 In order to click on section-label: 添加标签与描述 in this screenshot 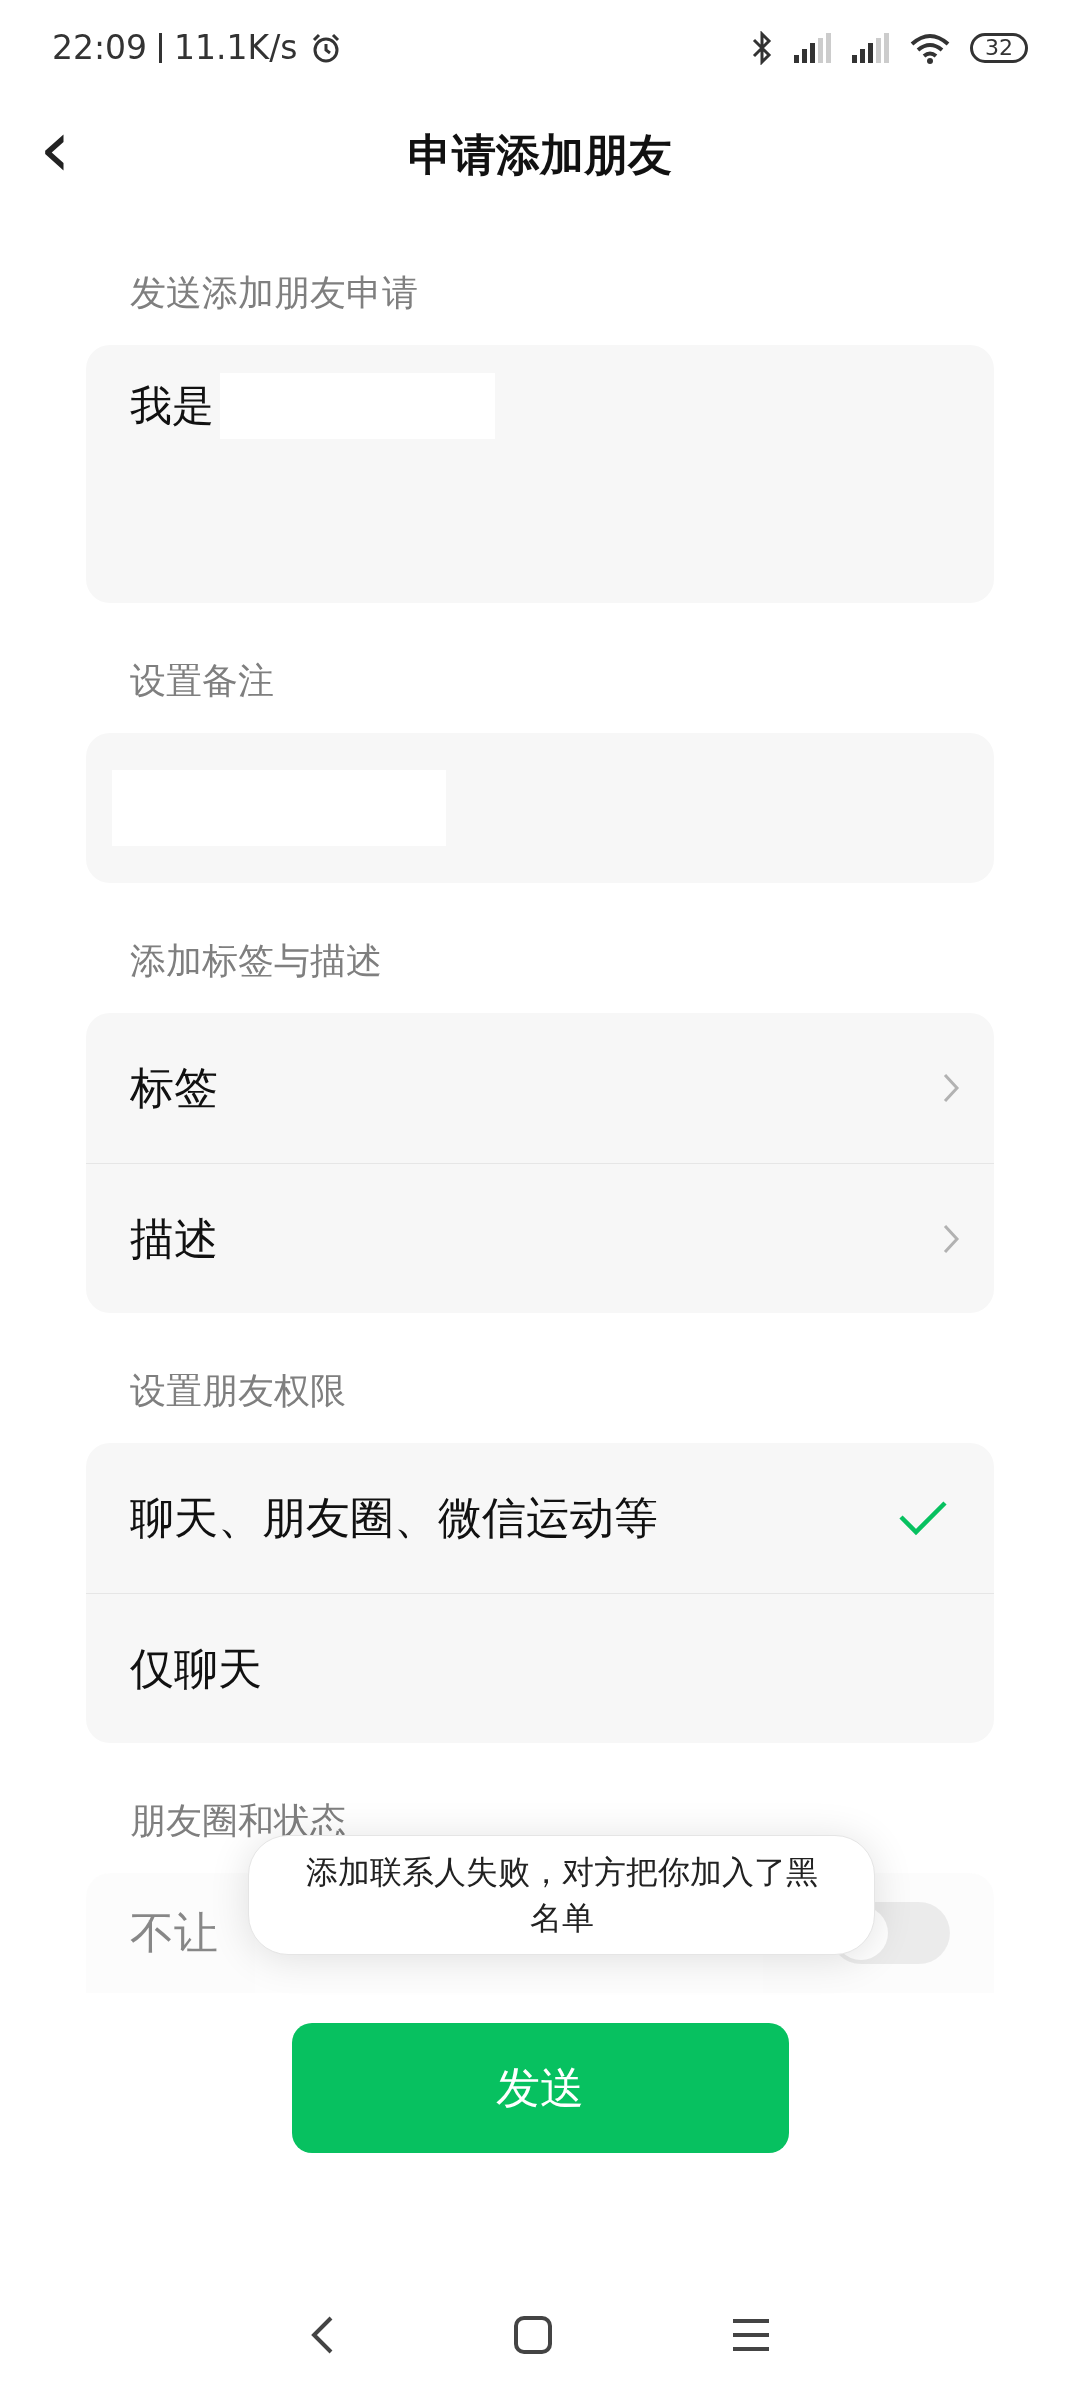, I will do `click(256, 961)`.